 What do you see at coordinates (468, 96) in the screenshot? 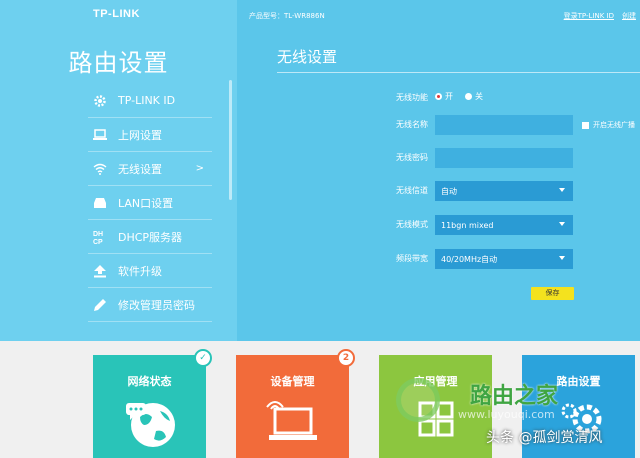
I see `radio-off` at bounding box center [468, 96].